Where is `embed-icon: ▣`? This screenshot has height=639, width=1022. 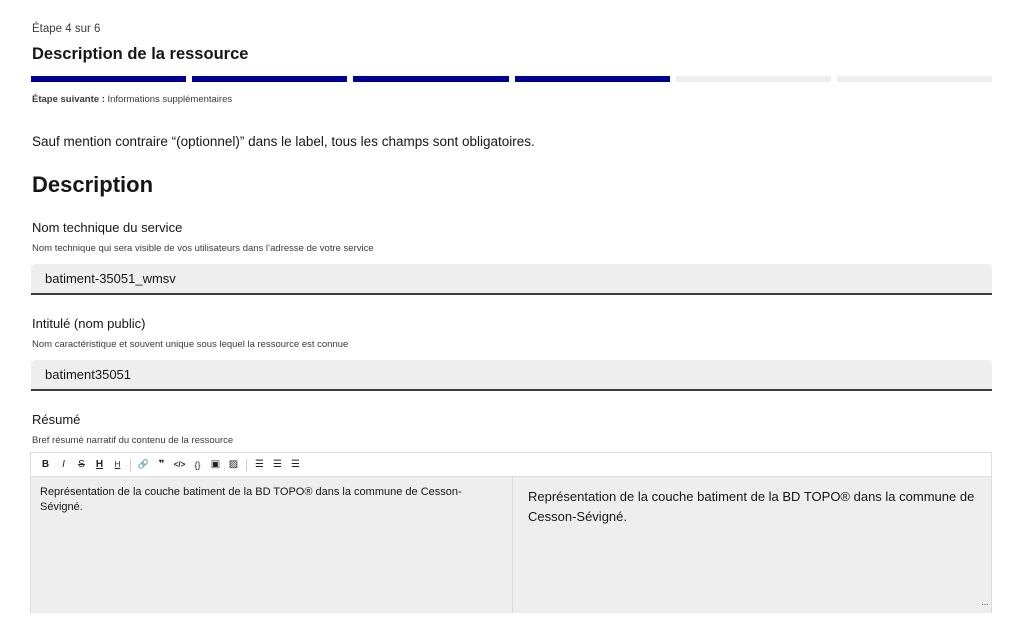 embed-icon: ▣ is located at coordinates (215, 465).